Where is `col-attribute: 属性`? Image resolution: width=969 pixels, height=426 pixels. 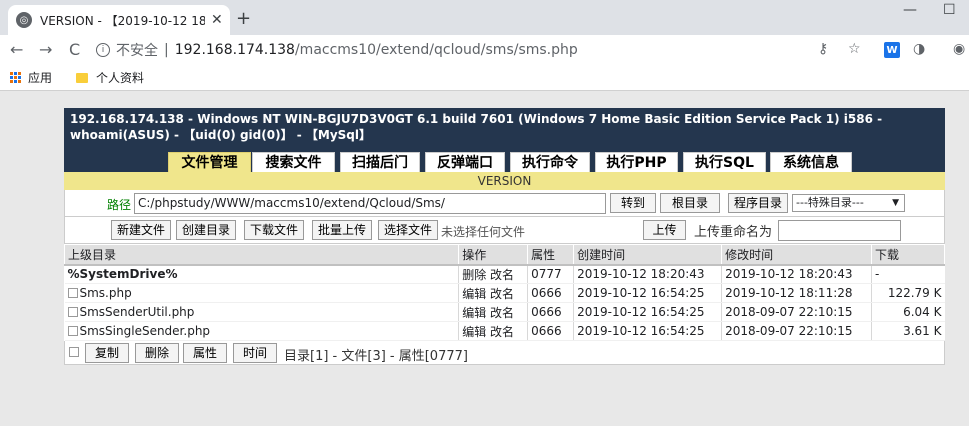 col-attribute: 属性 is located at coordinates (551, 255).